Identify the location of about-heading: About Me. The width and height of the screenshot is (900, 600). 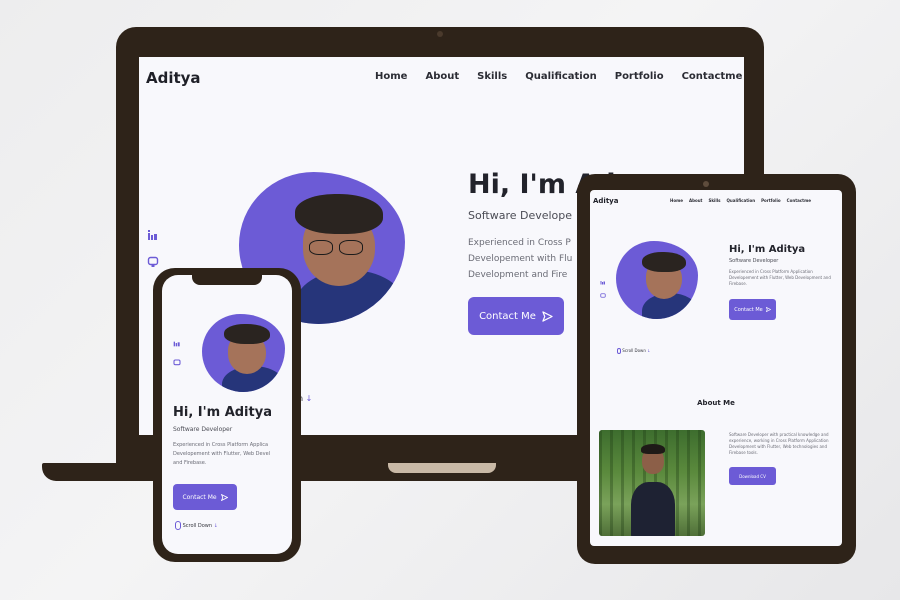
(716, 403).